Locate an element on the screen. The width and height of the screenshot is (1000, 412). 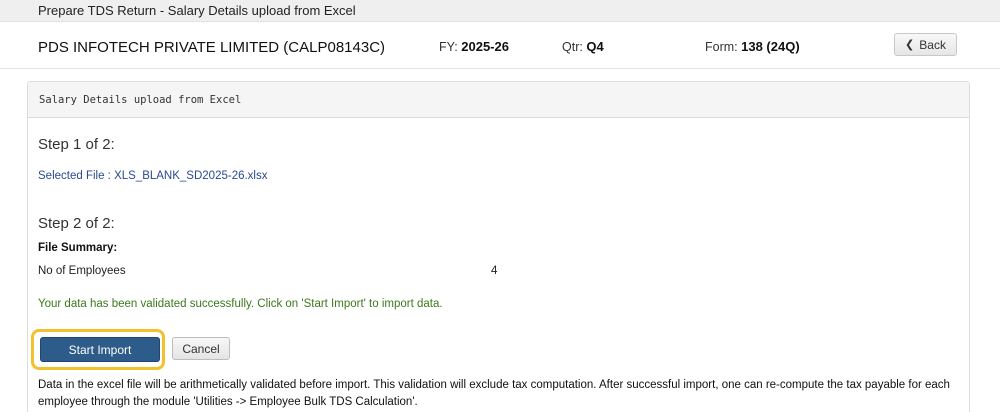
chevron-left-icon: ❮ is located at coordinates (910, 45).